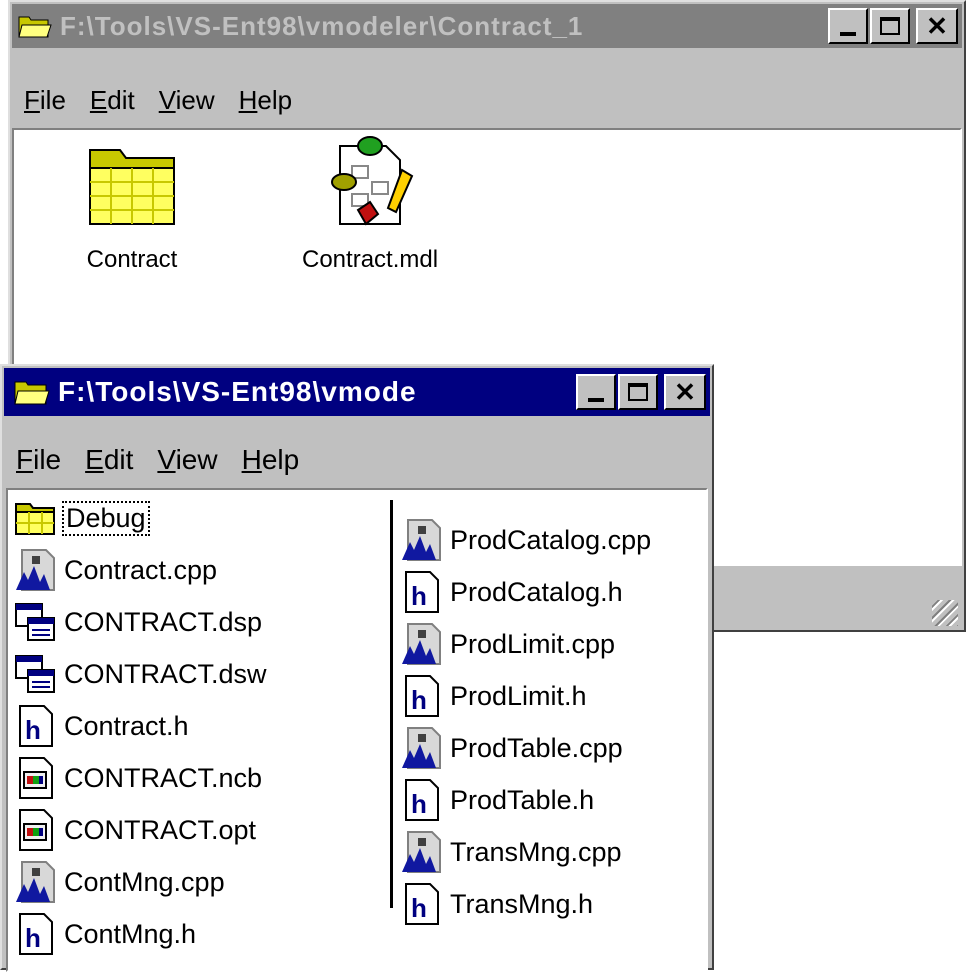  I want to click on list-item-label: CONTRACT.dsp, so click(163, 621).